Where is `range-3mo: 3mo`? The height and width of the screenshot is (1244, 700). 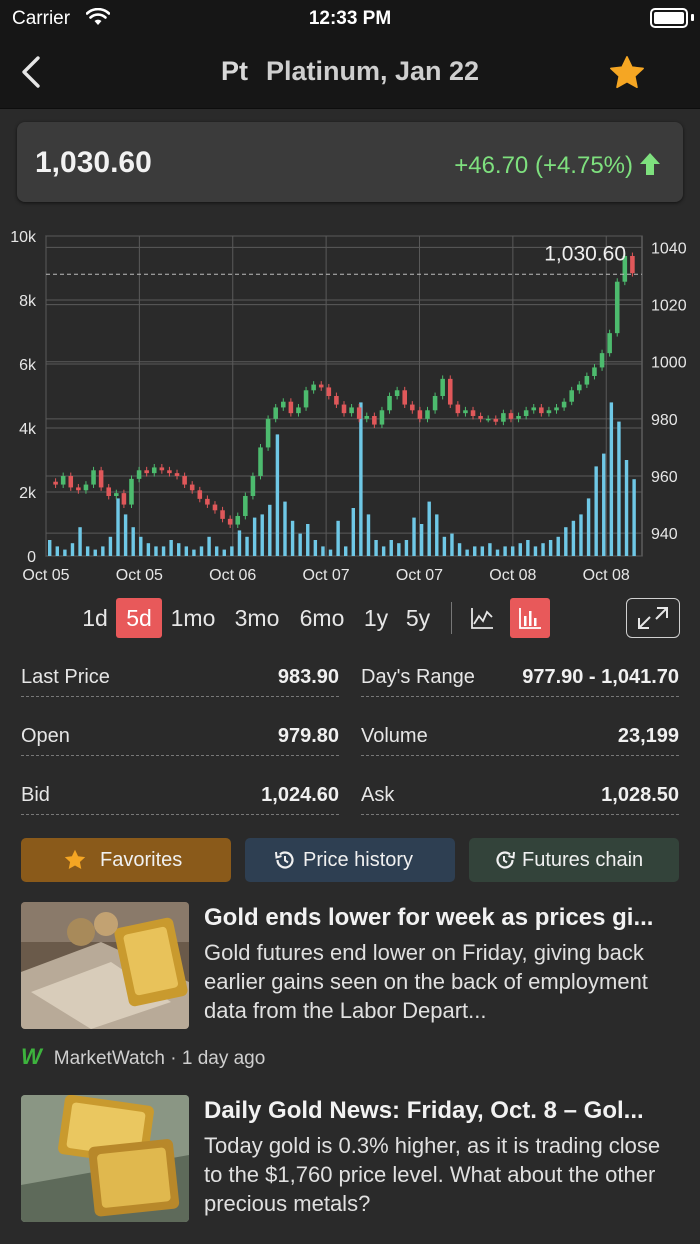
range-3mo: 3mo is located at coordinates (257, 618).